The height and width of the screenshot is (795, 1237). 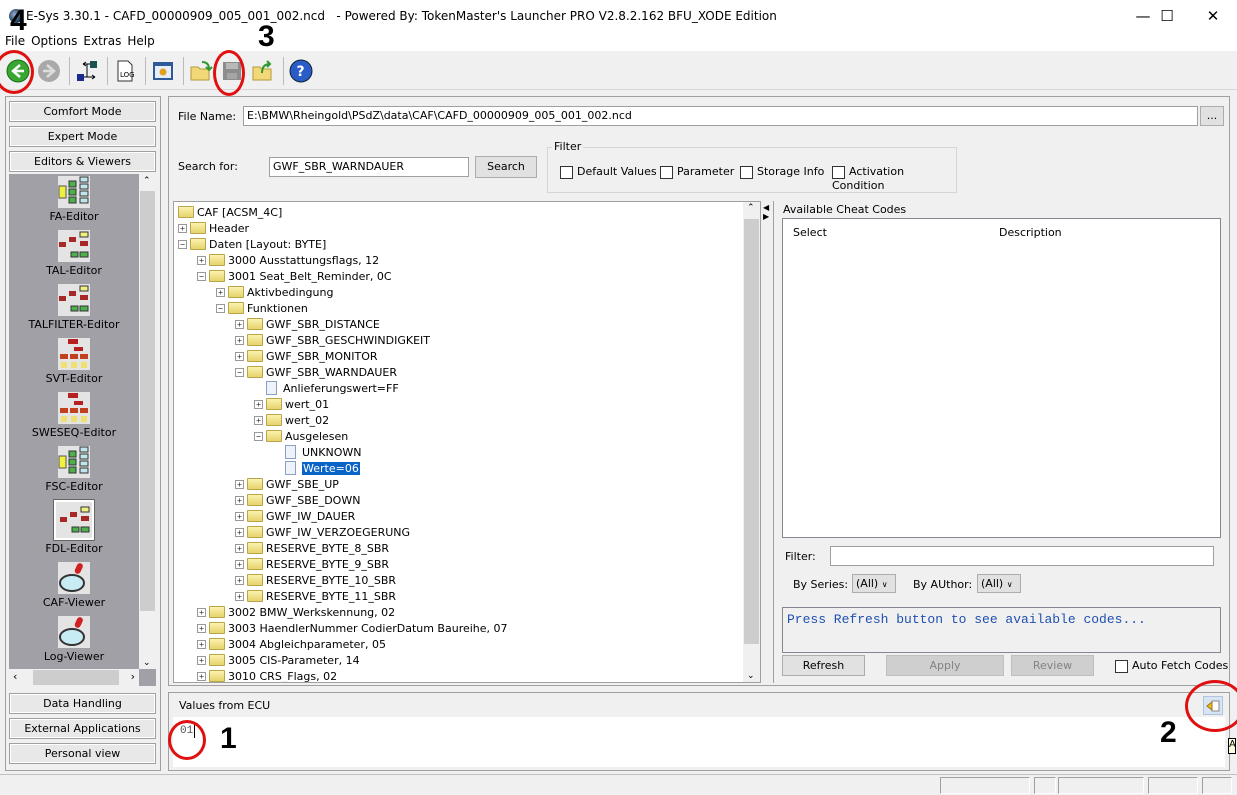 What do you see at coordinates (163, 71) in the screenshot?
I see `settings-window-button` at bounding box center [163, 71].